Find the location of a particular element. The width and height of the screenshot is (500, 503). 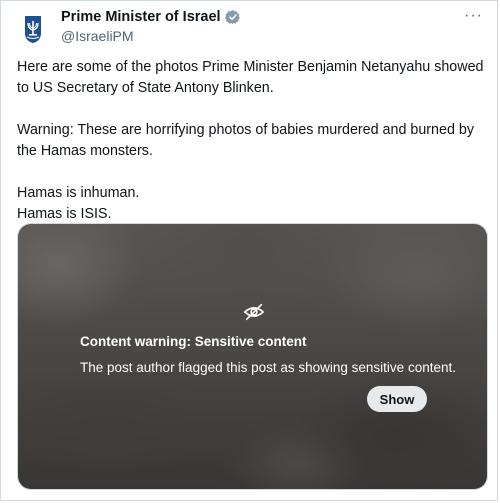

verified-badge-icon is located at coordinates (232, 17).